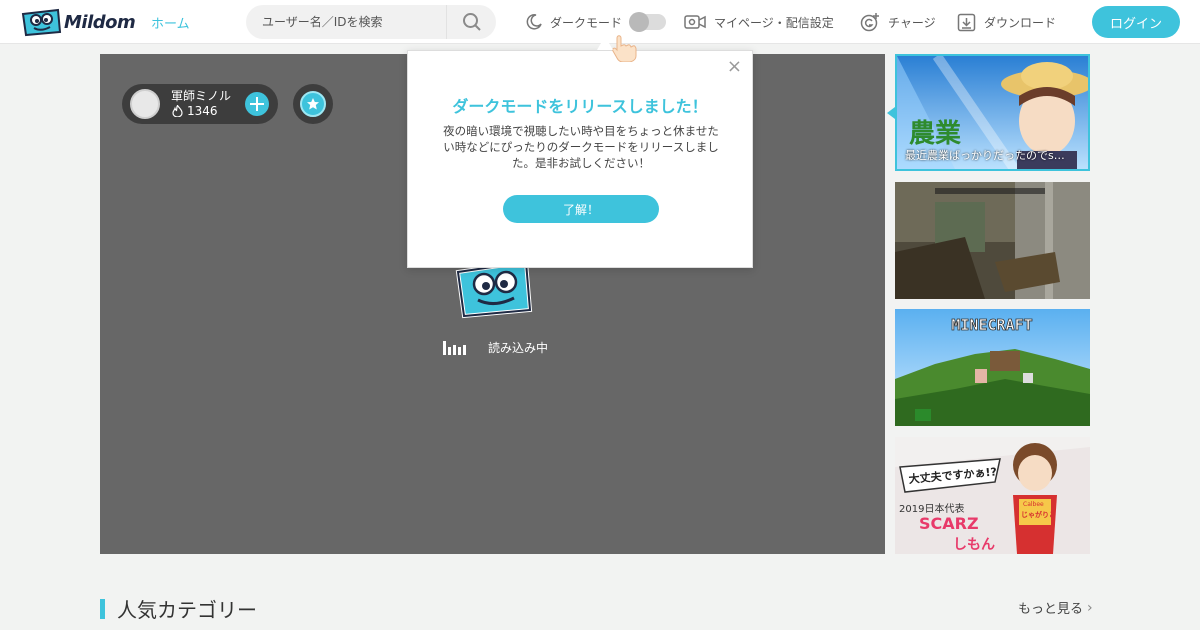 The width and height of the screenshot is (1200, 630). Describe the element at coordinates (891, 113) in the screenshot. I see `active-indicator-arrow` at that location.